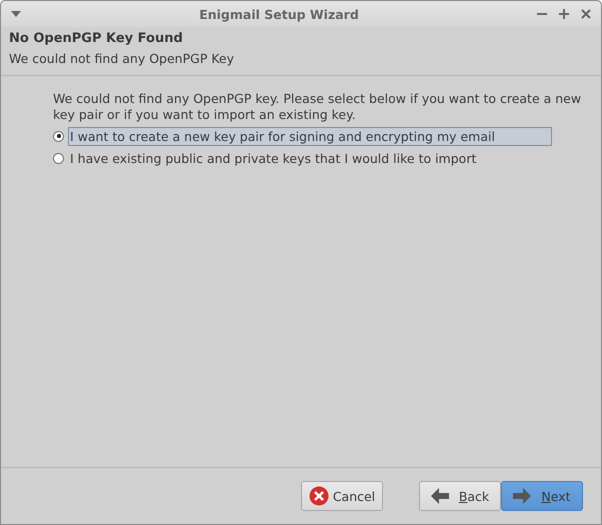 This screenshot has width=602, height=525. What do you see at coordinates (586, 14) in the screenshot?
I see `close-icon` at bounding box center [586, 14].